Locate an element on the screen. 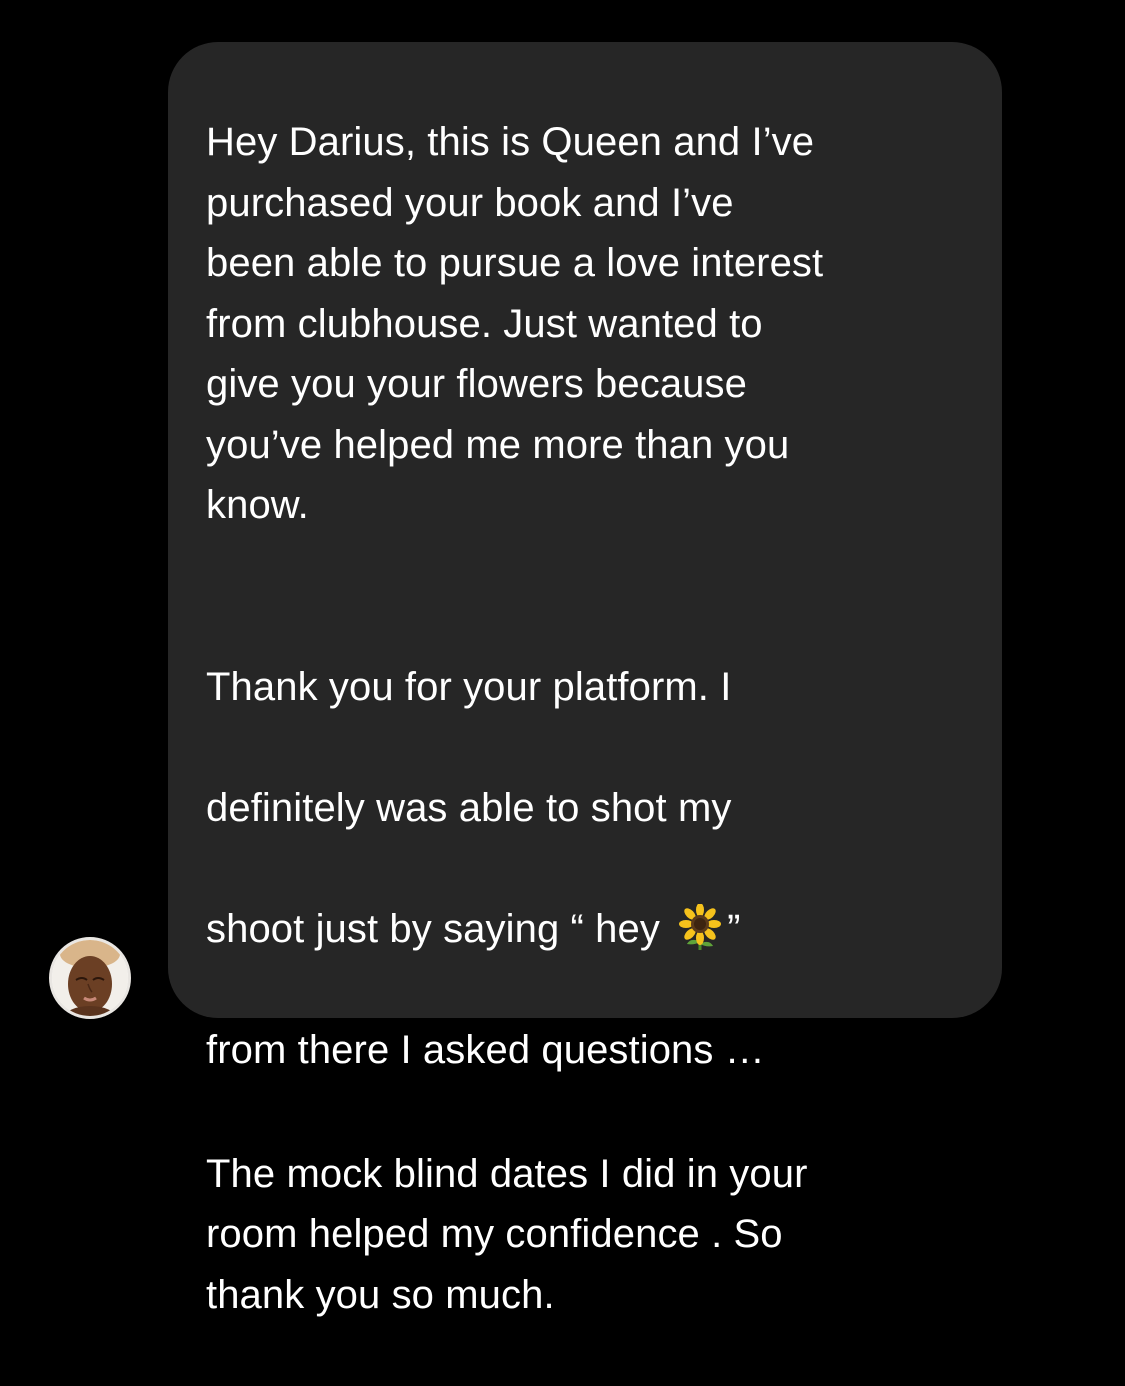 This screenshot has width=1125, height=1386. avatar is located at coordinates (90, 978).